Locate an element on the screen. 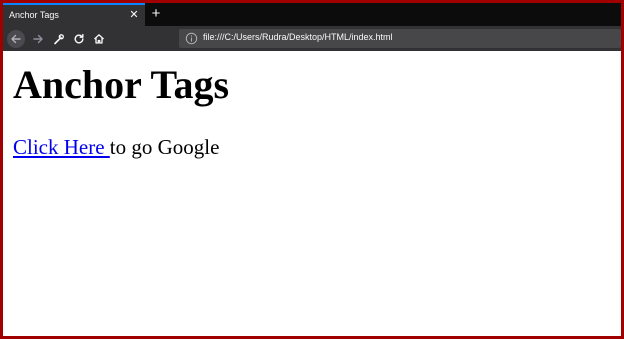  home-icon is located at coordinates (99, 39).